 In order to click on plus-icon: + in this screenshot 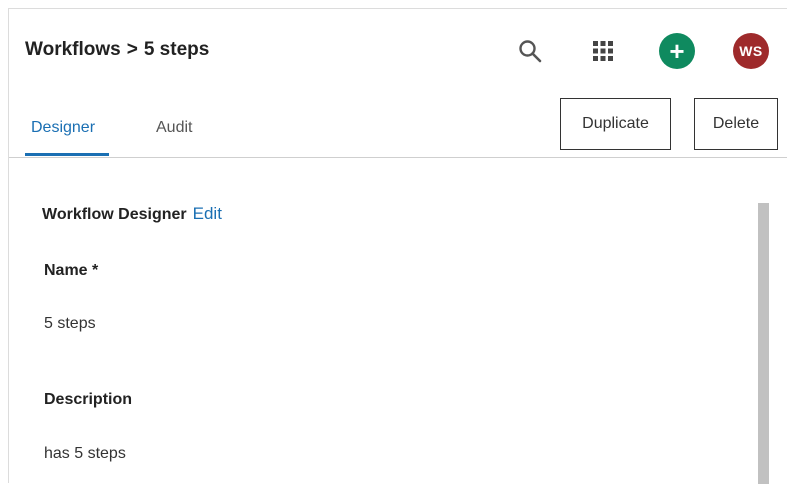, I will do `click(677, 51)`.